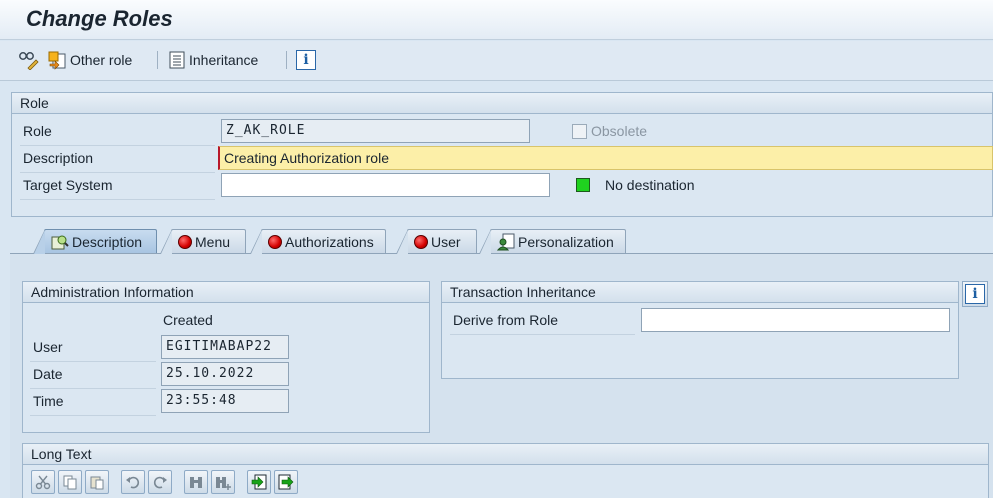 The height and width of the screenshot is (498, 993). I want to click on description-icon, so click(60, 242).